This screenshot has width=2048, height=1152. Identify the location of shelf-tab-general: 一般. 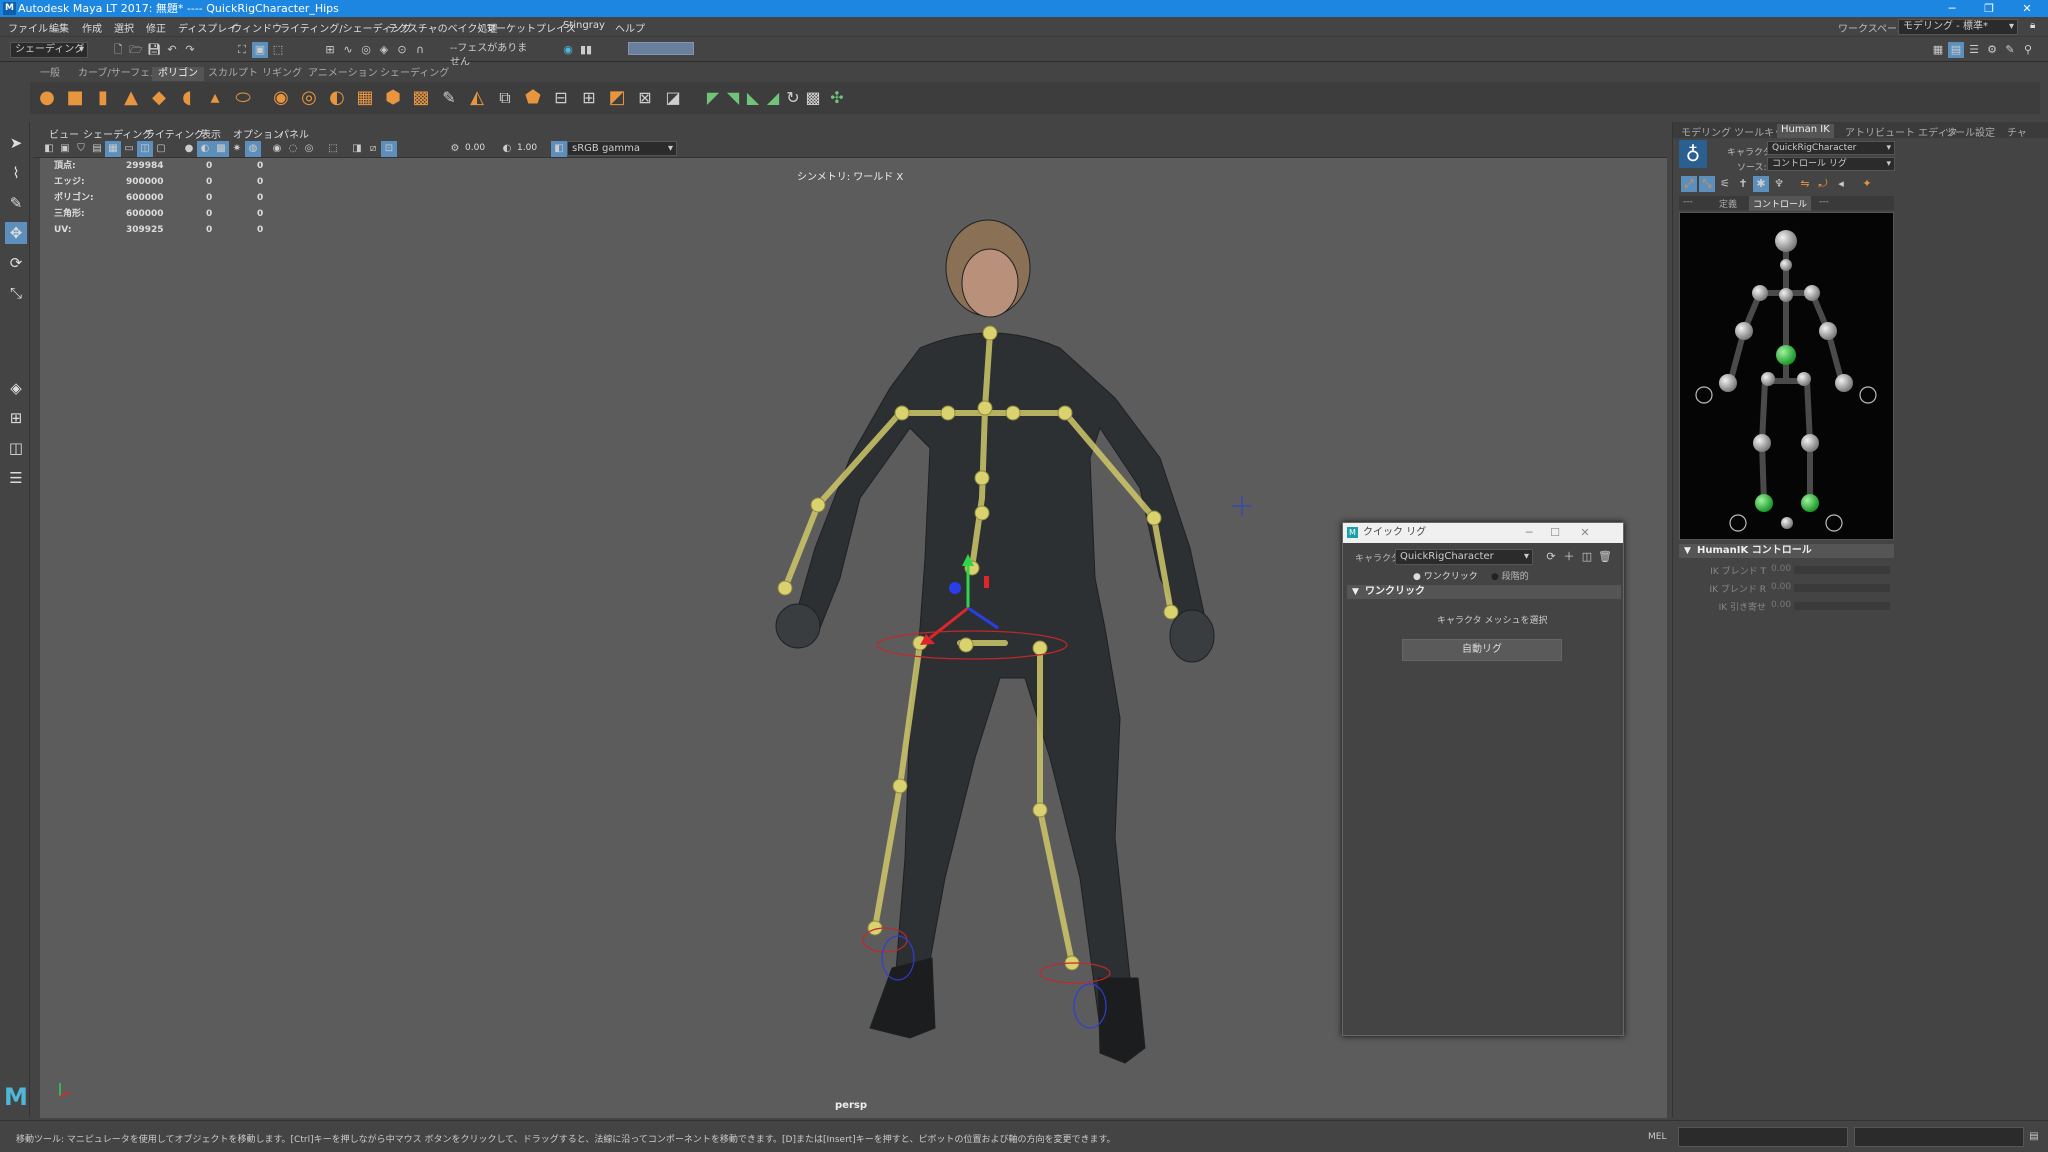
(50, 74).